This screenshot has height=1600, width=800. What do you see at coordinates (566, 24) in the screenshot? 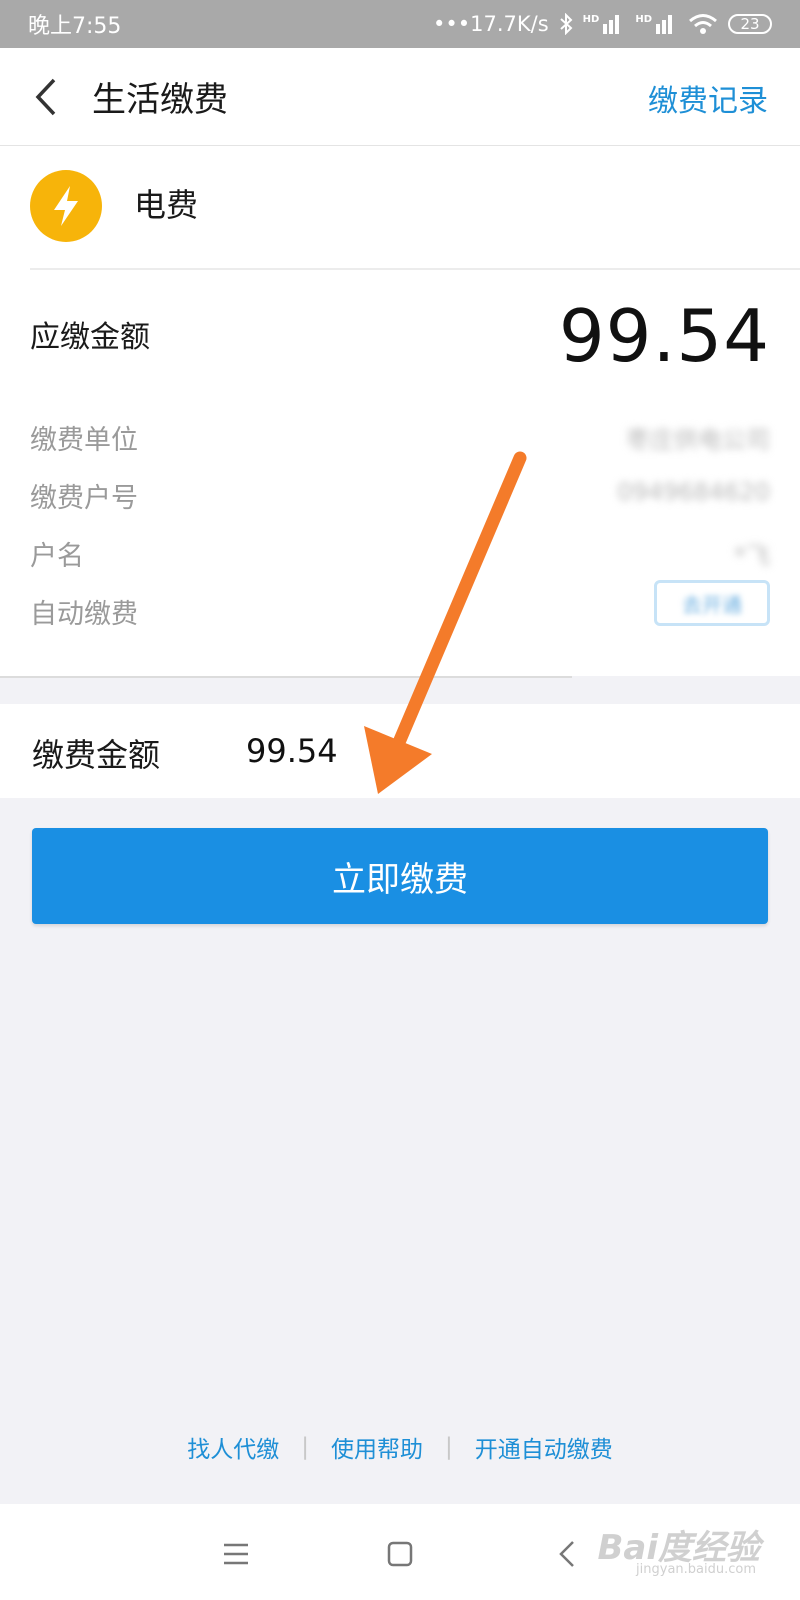
I see `bluetooth-icon` at bounding box center [566, 24].